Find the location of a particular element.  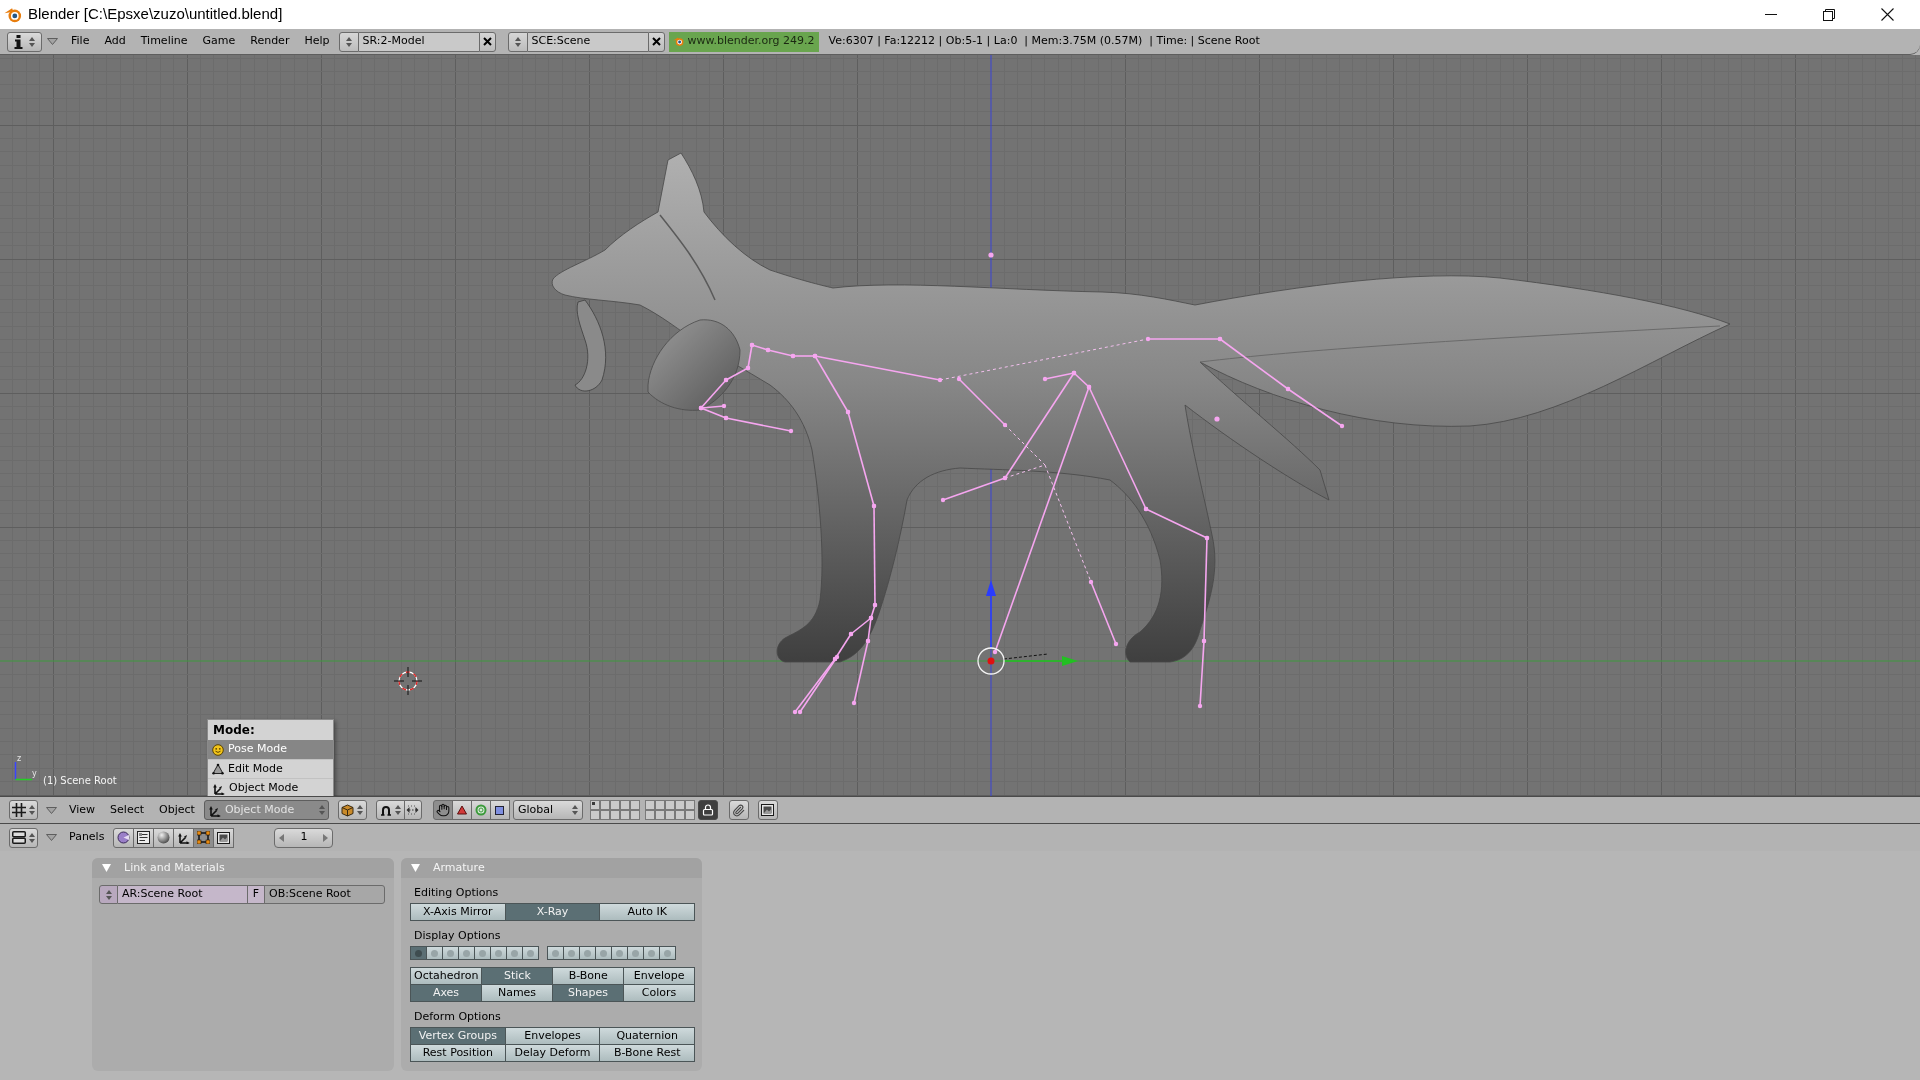

panel-title: Armature is located at coordinates (459, 867).